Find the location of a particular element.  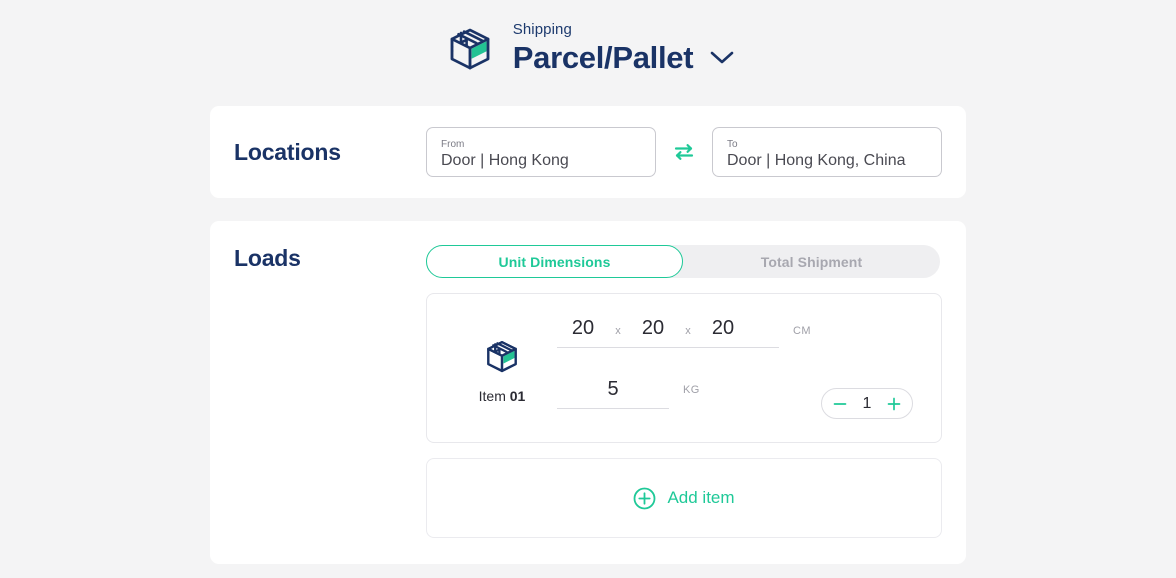

plus-icon is located at coordinates (894, 404).